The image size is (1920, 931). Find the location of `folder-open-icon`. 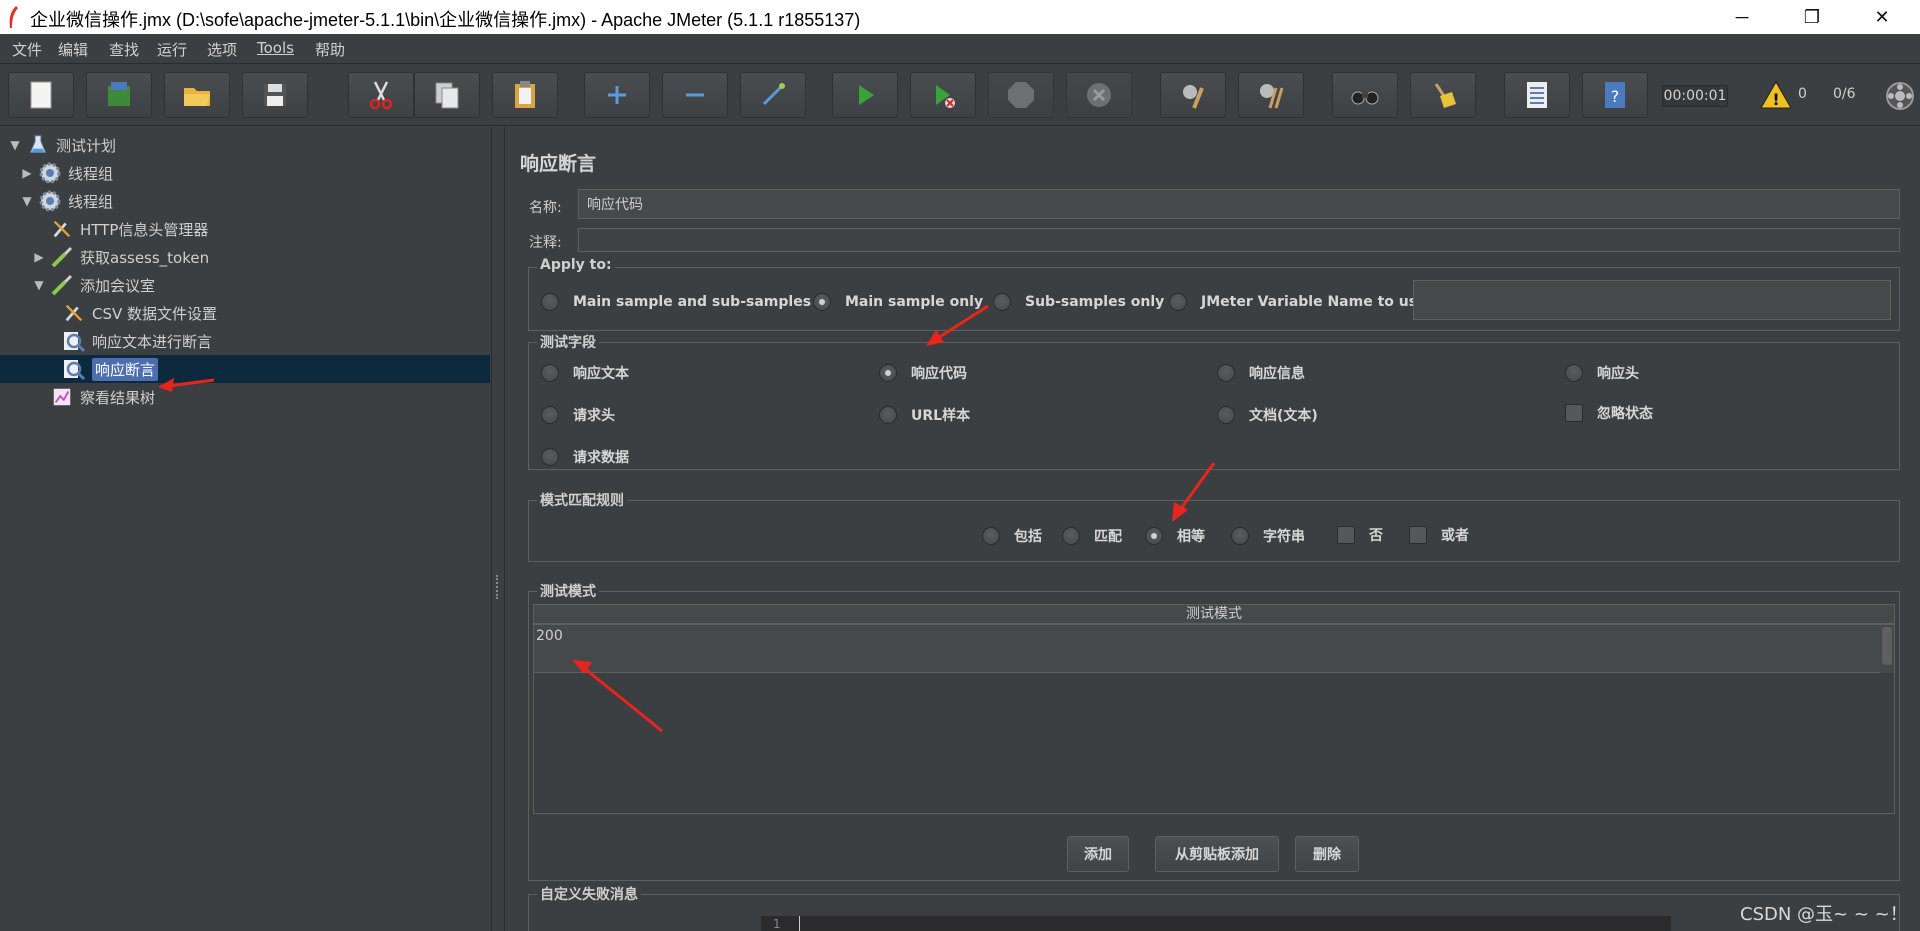

folder-open-icon is located at coordinates (197, 97).